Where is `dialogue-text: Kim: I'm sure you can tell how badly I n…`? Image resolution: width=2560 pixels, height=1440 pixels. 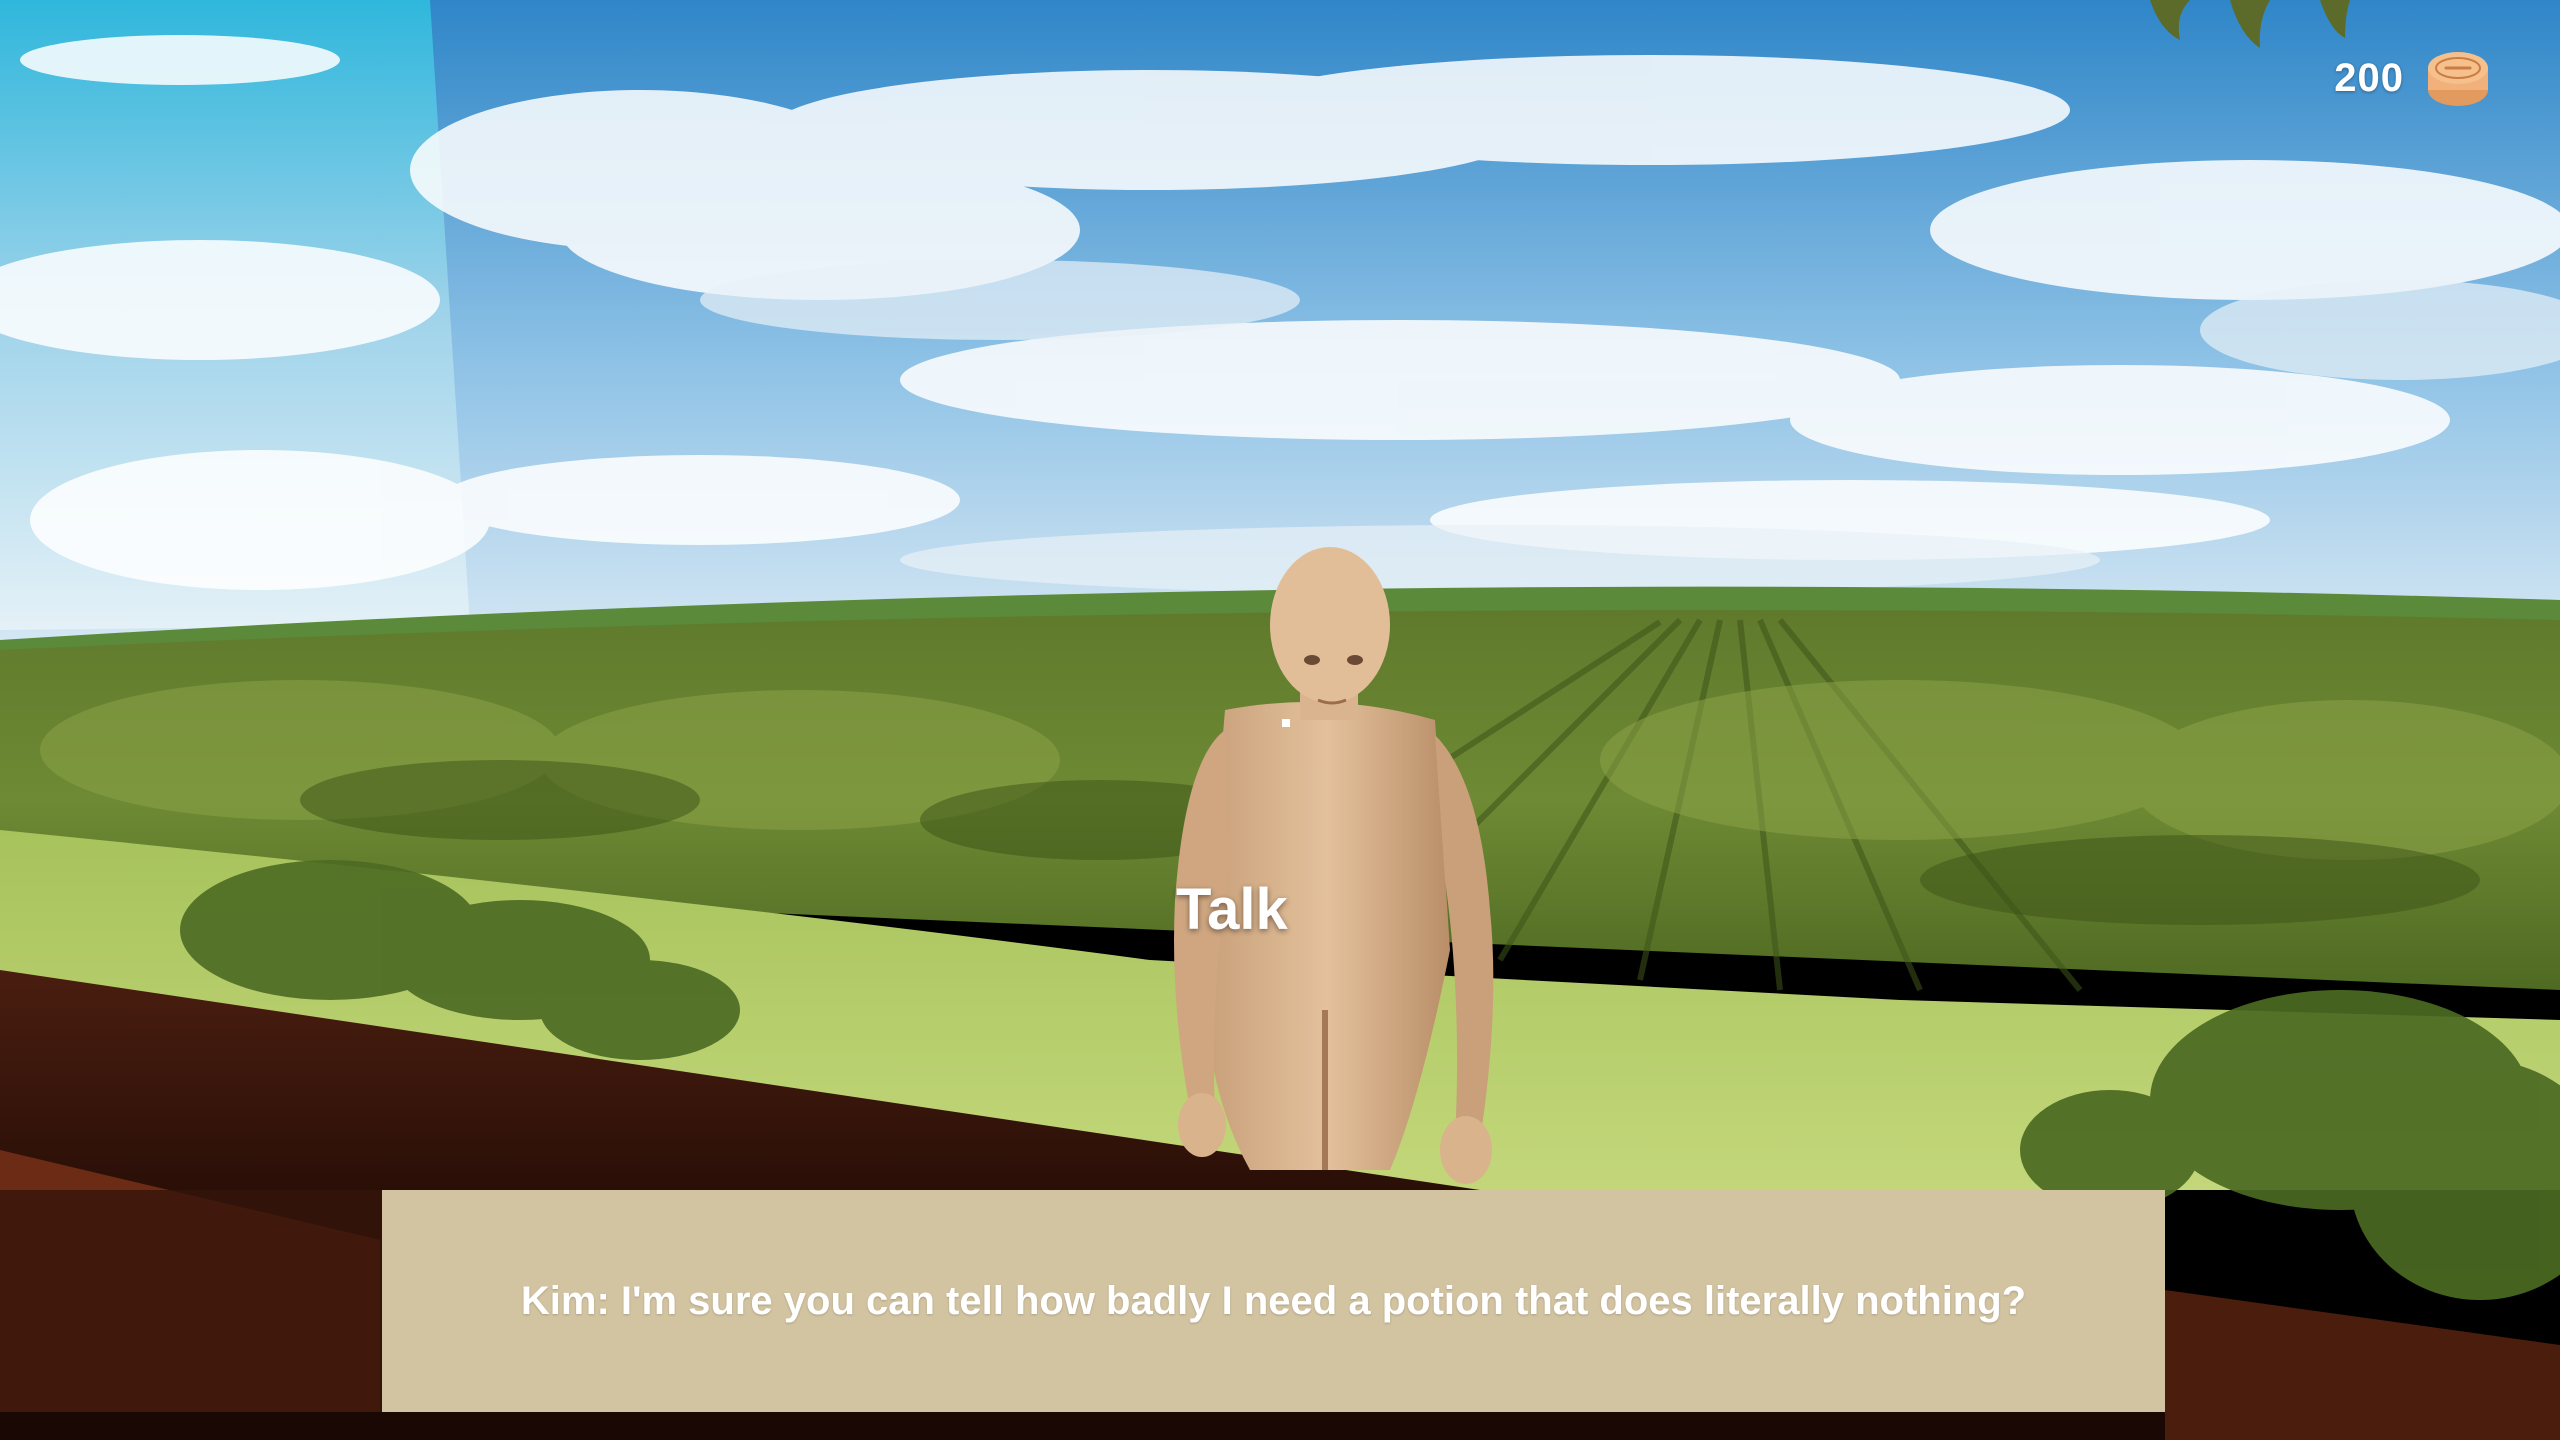 dialogue-text: Kim: I'm sure you can tell how badly I n… is located at coordinates (1273, 1300).